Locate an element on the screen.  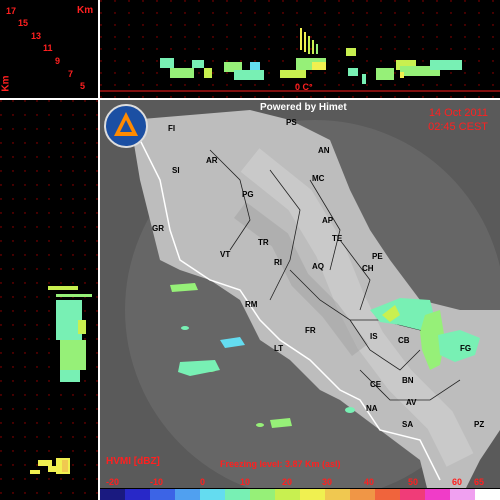
km-unit-label-vertical: Km is located at coordinates (6, 83).